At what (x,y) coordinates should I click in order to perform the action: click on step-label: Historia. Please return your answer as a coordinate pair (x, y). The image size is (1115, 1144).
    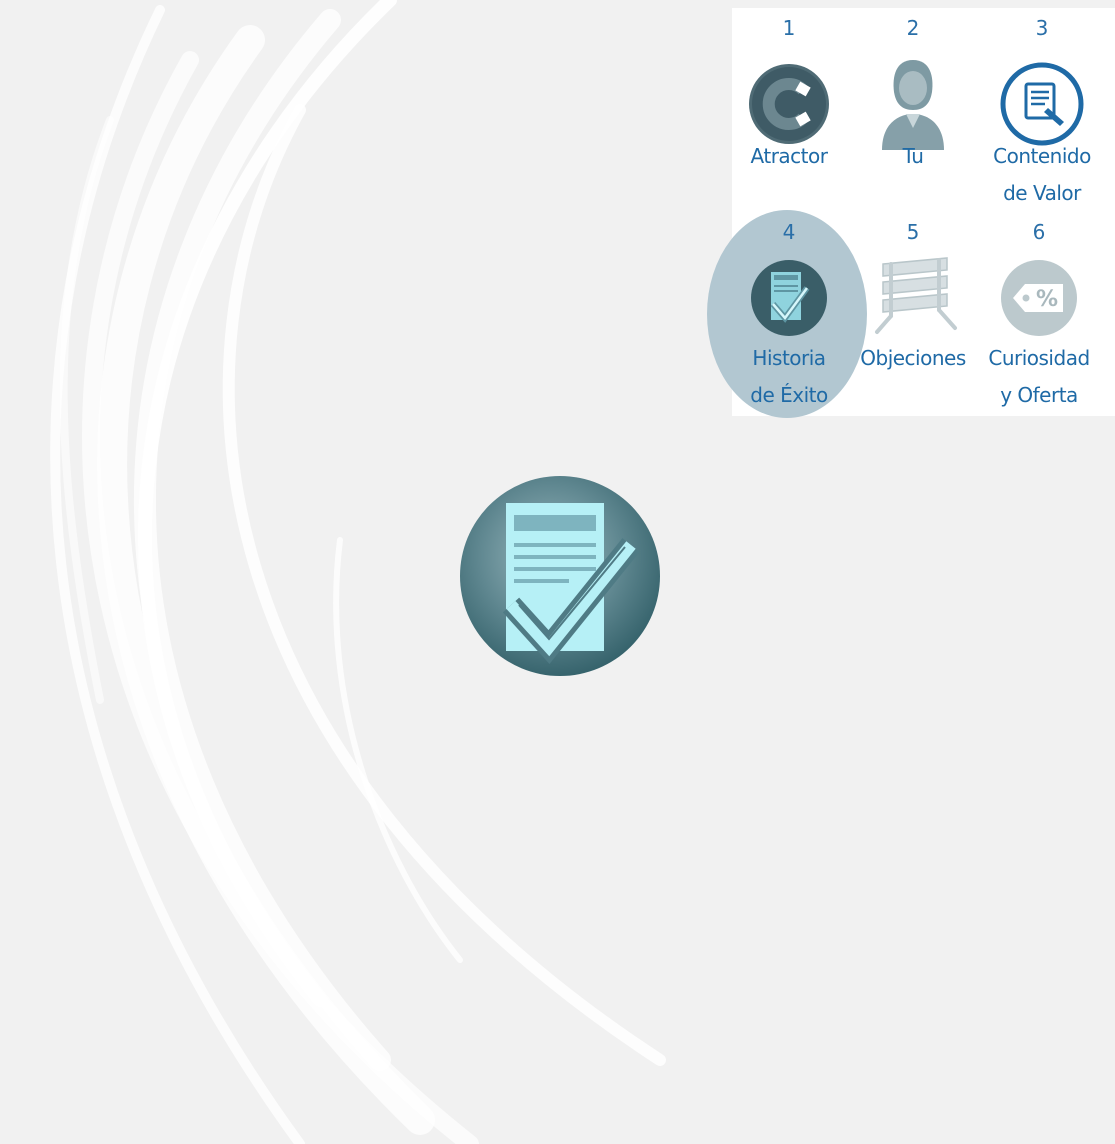
    Looking at the image, I should click on (789, 358).